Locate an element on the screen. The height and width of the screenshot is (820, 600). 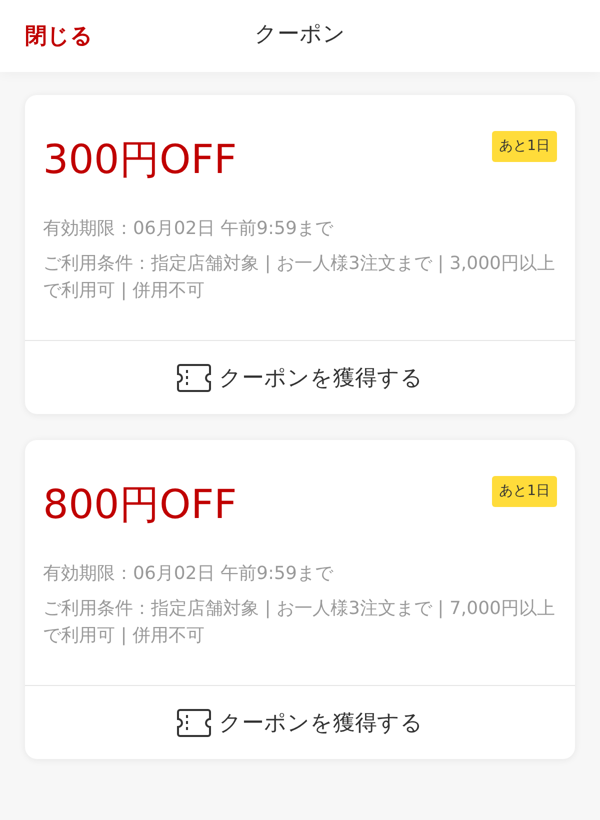
discount-amount: 800円OFF is located at coordinates (140, 505).